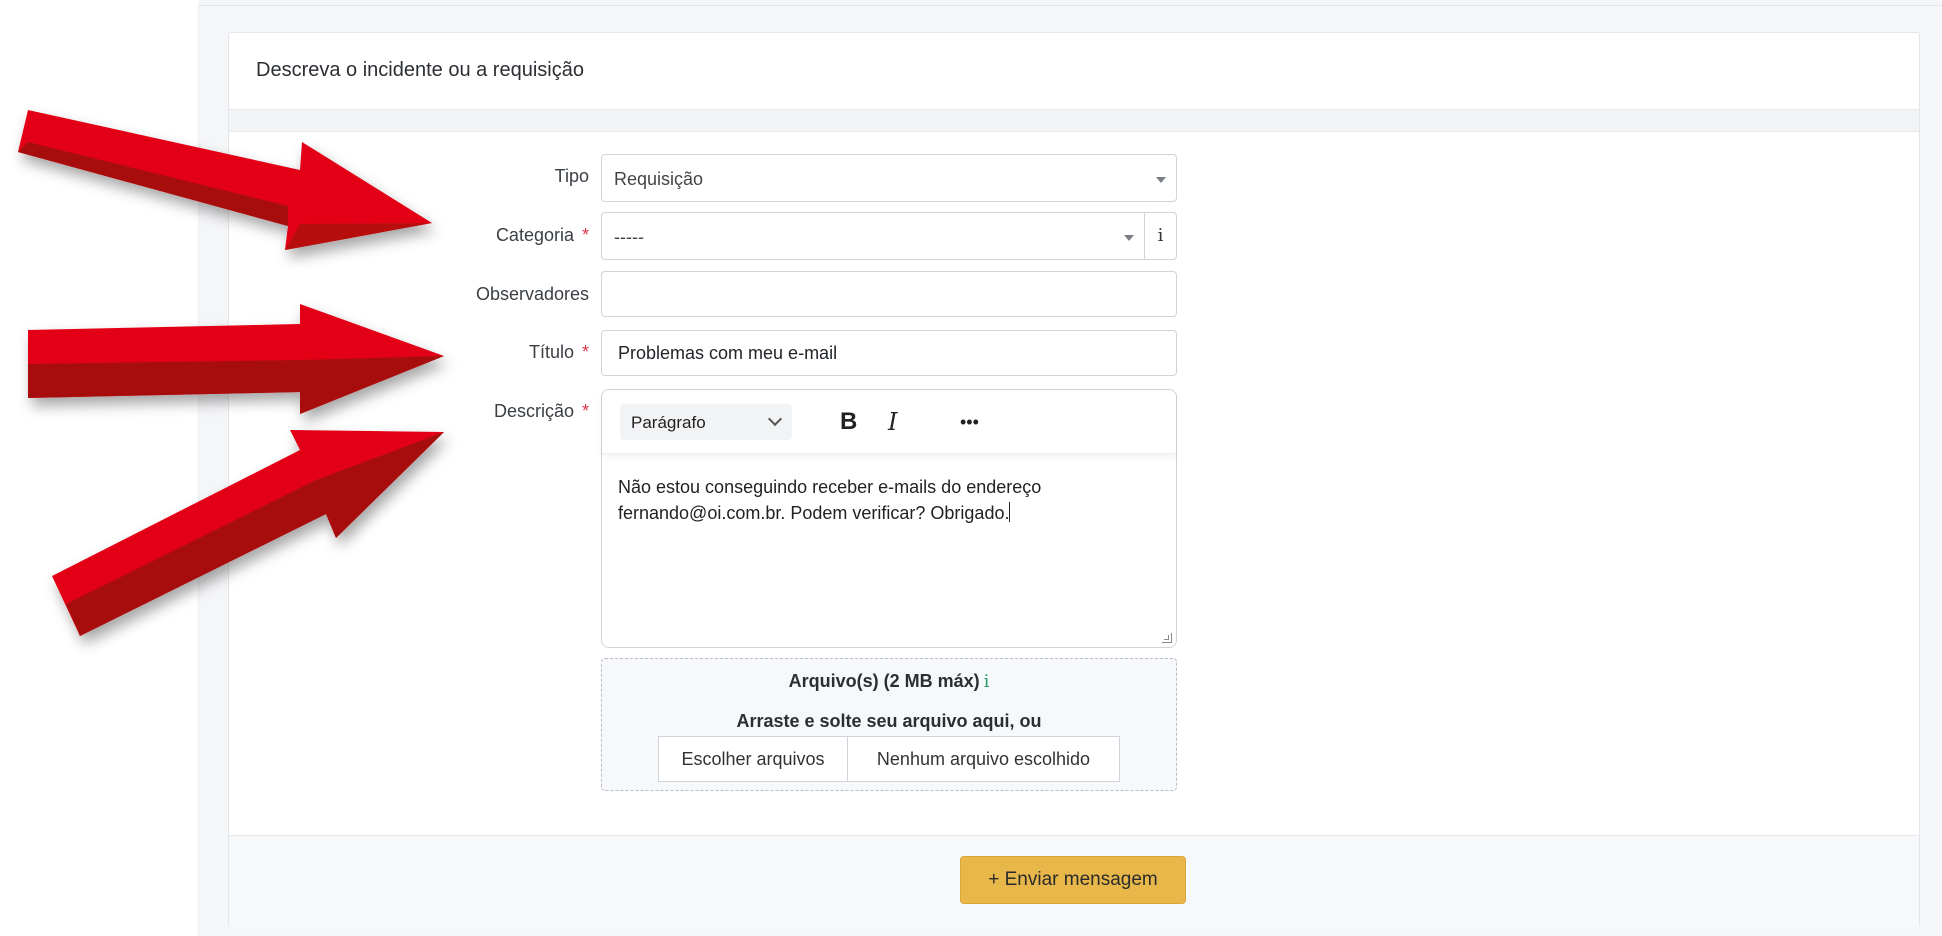  What do you see at coordinates (1073, 880) in the screenshot?
I see `send-message-button: + Enviar mensagem` at bounding box center [1073, 880].